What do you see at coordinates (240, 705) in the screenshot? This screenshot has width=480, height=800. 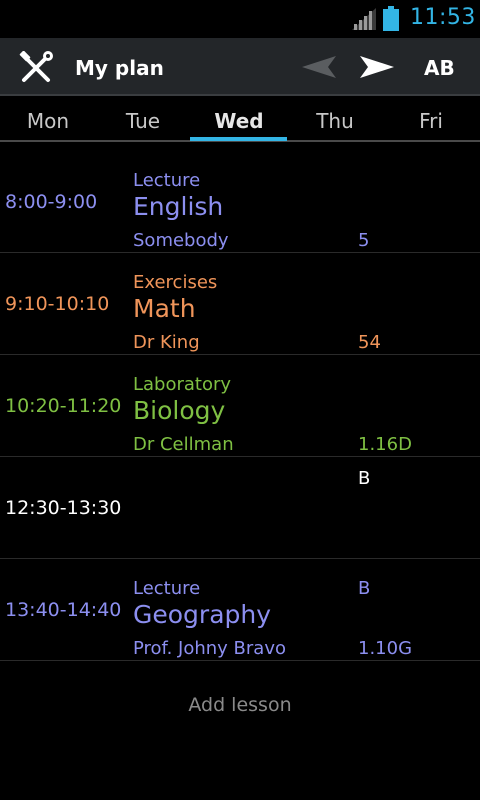 I see `add-lesson-button: Add lesson` at bounding box center [240, 705].